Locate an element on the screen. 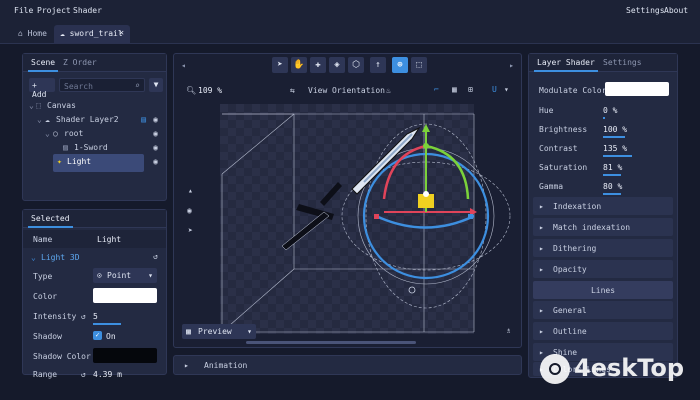 Image resolution: width=700 pixels, height=400 pixels. shader-prop-row: Gamma 80 % is located at coordinates (603, 186).